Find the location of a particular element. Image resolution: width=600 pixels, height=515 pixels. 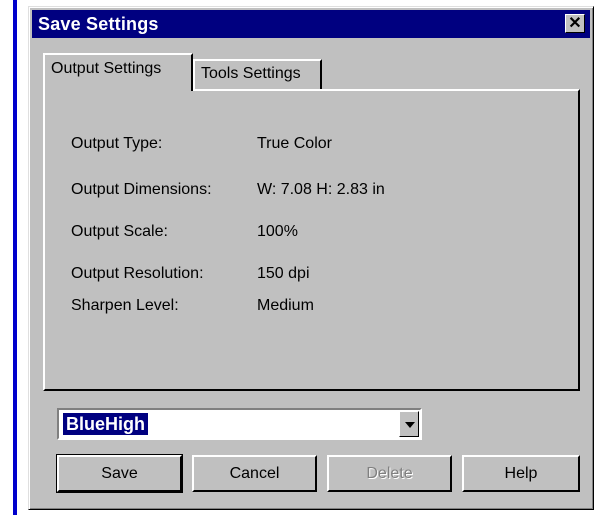

preset-selected-value: BlueHigh is located at coordinates (105, 424).